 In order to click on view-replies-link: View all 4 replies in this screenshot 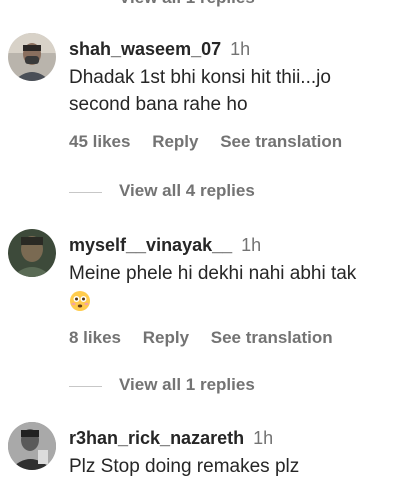, I will do `click(187, 191)`.